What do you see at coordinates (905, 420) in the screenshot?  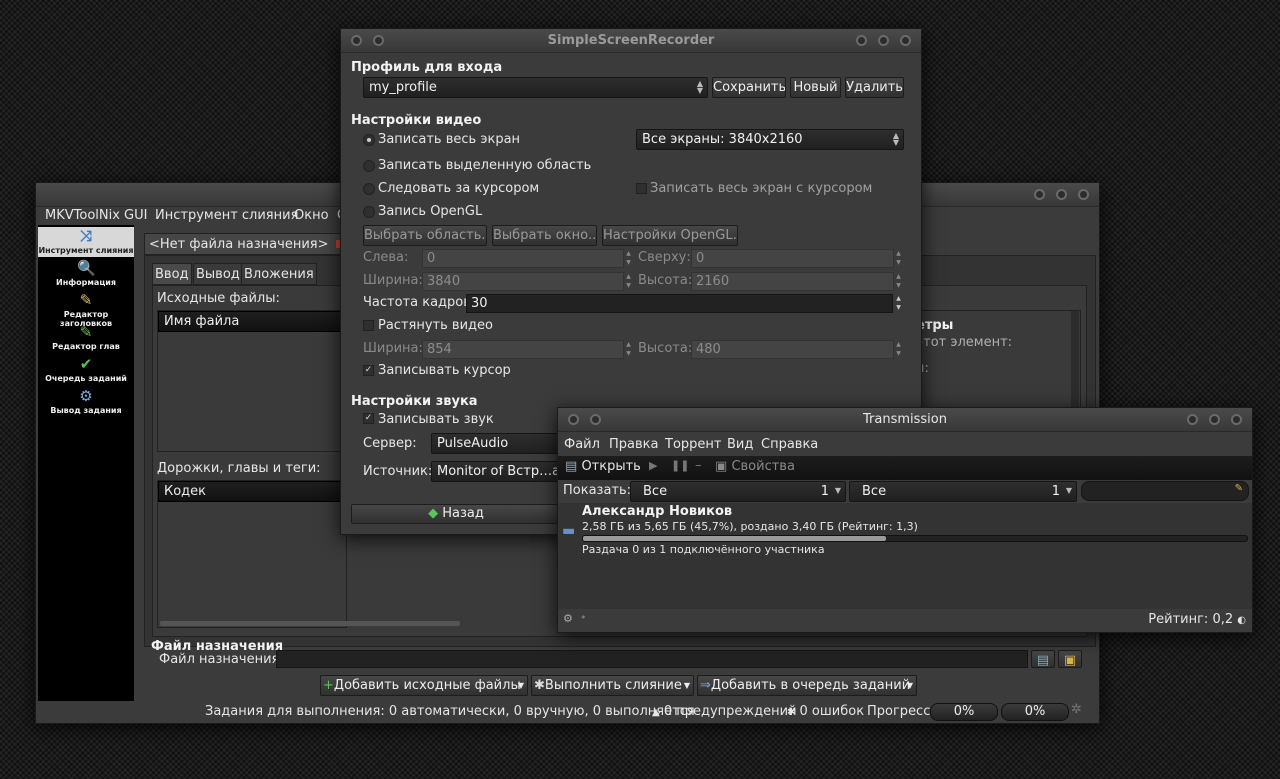 I see `transmission-titlebar: Transmission` at bounding box center [905, 420].